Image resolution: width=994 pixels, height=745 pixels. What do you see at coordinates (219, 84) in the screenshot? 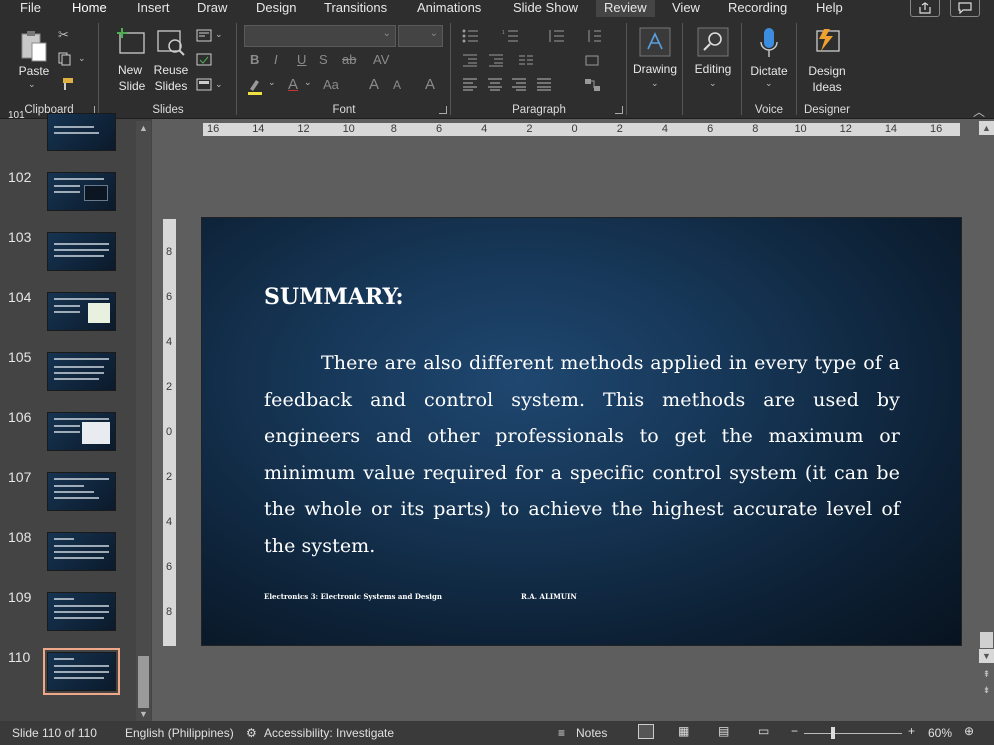
I see `section-dropdown-icon: ⌄` at bounding box center [219, 84].